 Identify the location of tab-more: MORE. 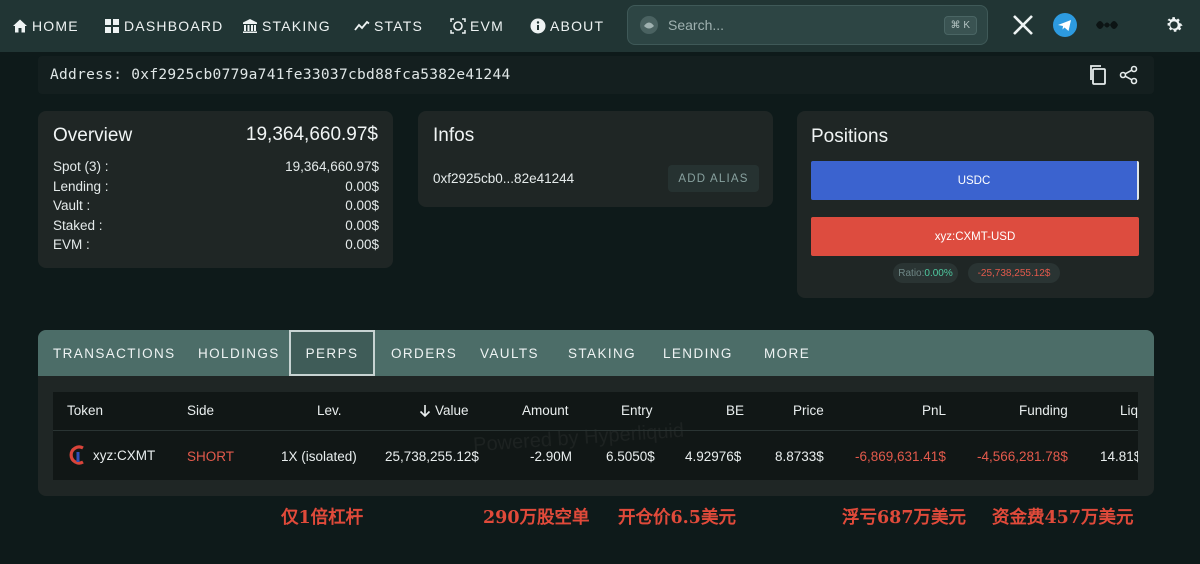
(787, 353).